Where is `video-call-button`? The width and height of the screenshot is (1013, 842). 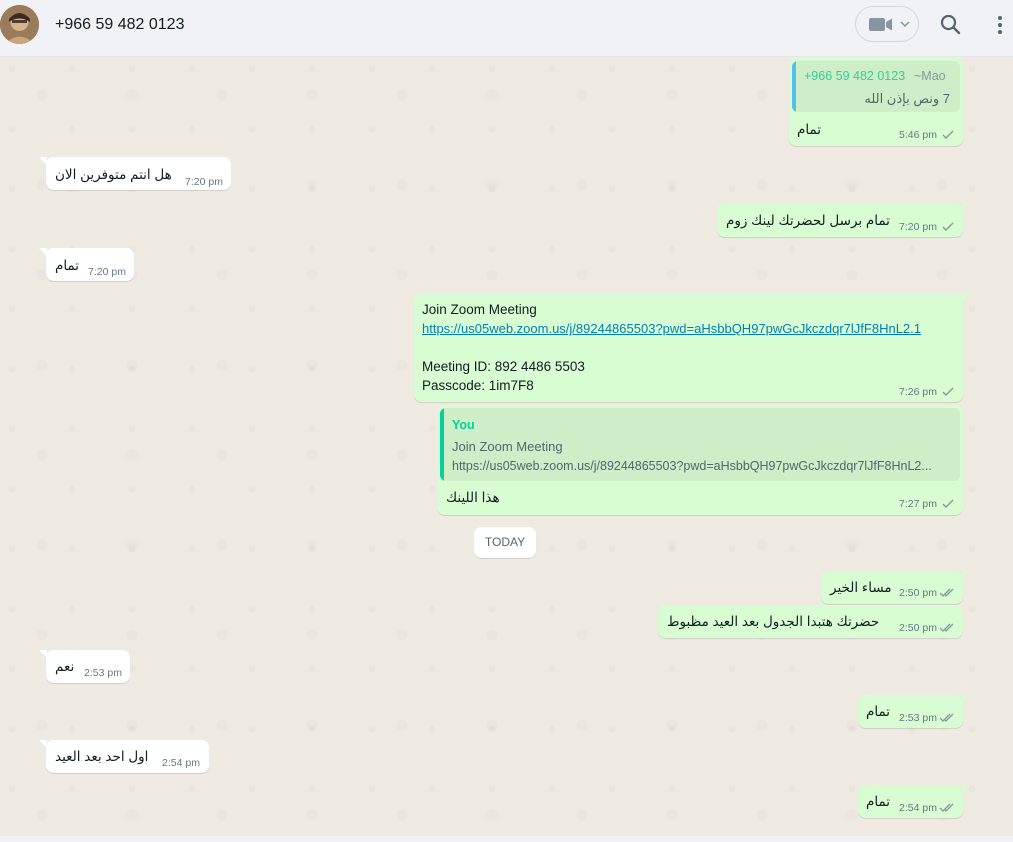
video-call-button is located at coordinates (887, 24).